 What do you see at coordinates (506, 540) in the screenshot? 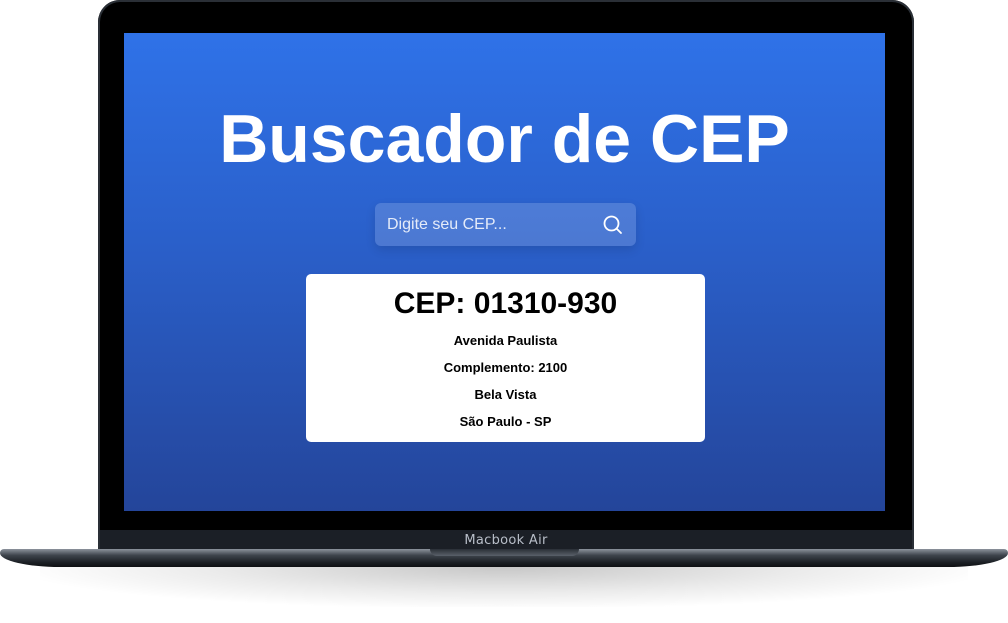
I see `device-label: Macbook Air` at bounding box center [506, 540].